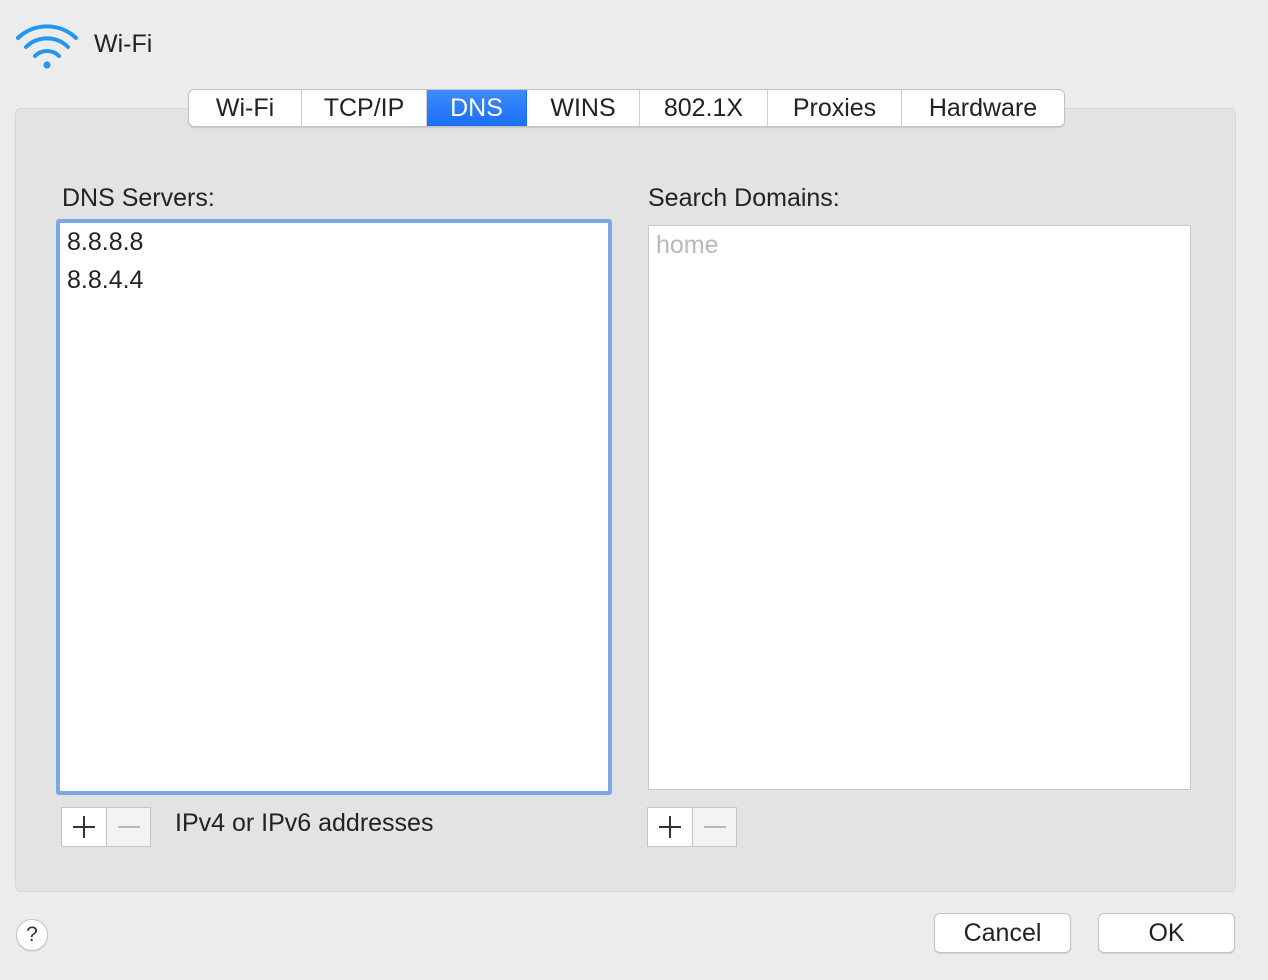 This screenshot has height=980, width=1268. I want to click on search-add-button, so click(670, 827).